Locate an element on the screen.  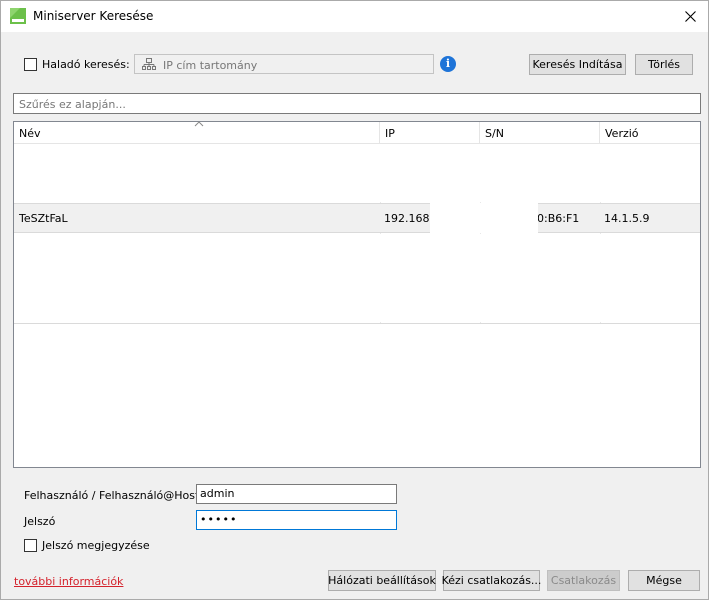
close-button is located at coordinates (690, 16).